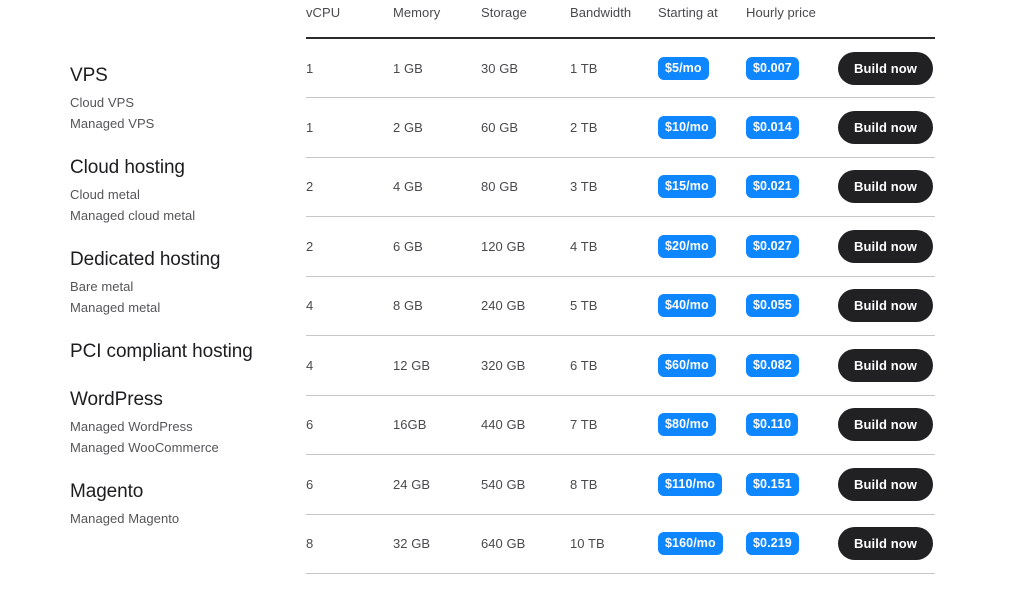 This screenshot has height=596, width=1024. I want to click on cell-starting-at: $80/mo, so click(702, 425).